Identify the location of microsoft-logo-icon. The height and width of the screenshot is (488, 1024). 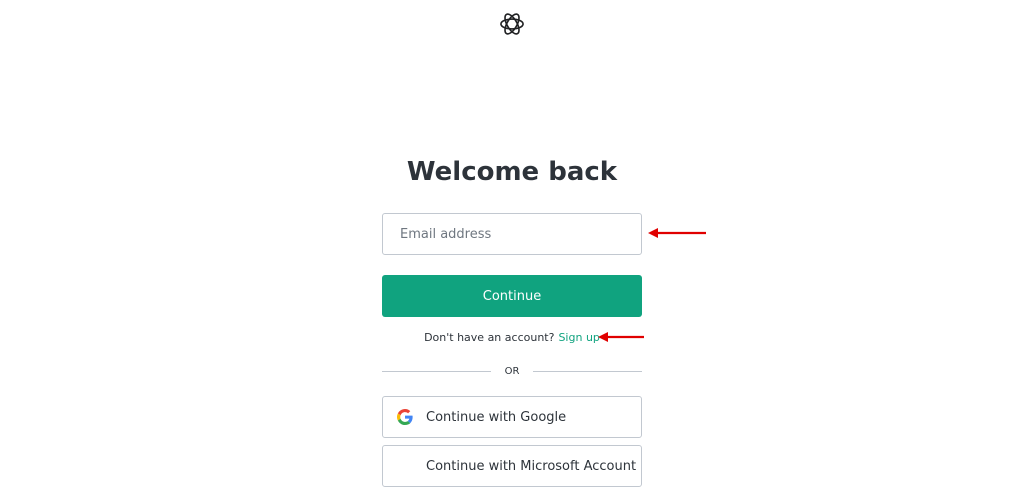
(405, 466).